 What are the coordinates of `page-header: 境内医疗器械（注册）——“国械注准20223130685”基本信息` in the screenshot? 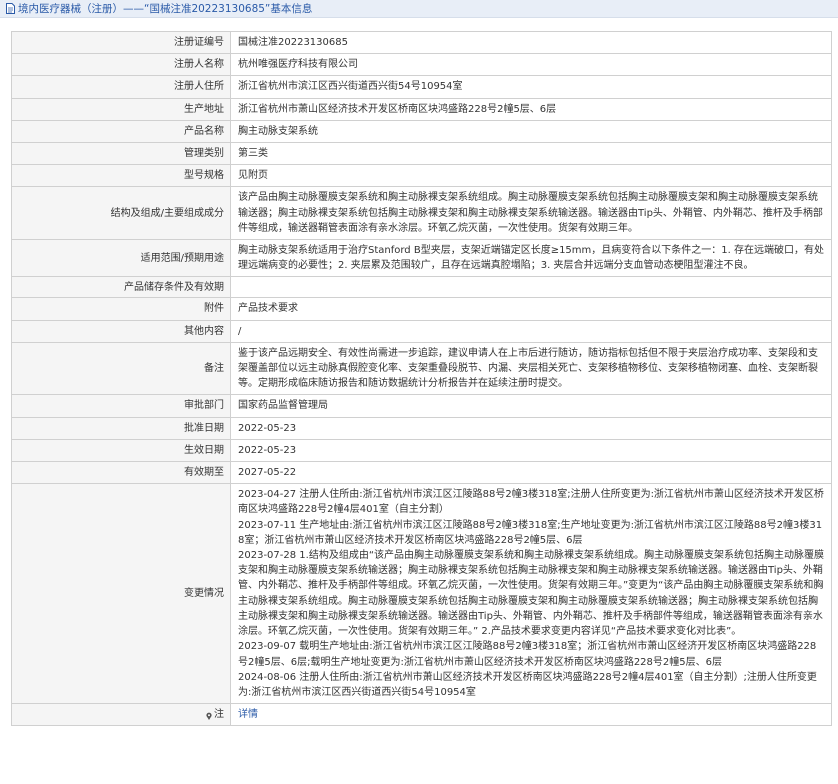 It's located at (419, 9).